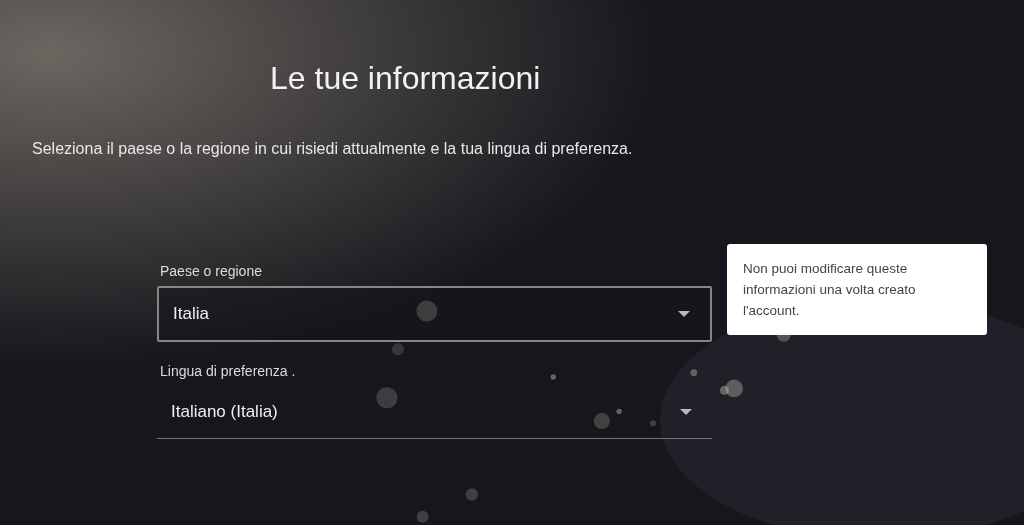  Describe the element at coordinates (228, 371) in the screenshot. I see `field-label: Lingua di preferenza .` at that location.